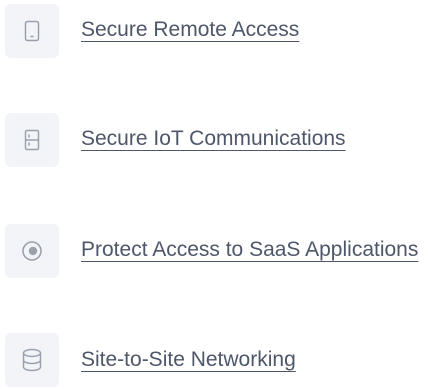 Image resolution: width=448 pixels, height=389 pixels. Describe the element at coordinates (32, 140) in the screenshot. I see `iot-device-icon` at that location.